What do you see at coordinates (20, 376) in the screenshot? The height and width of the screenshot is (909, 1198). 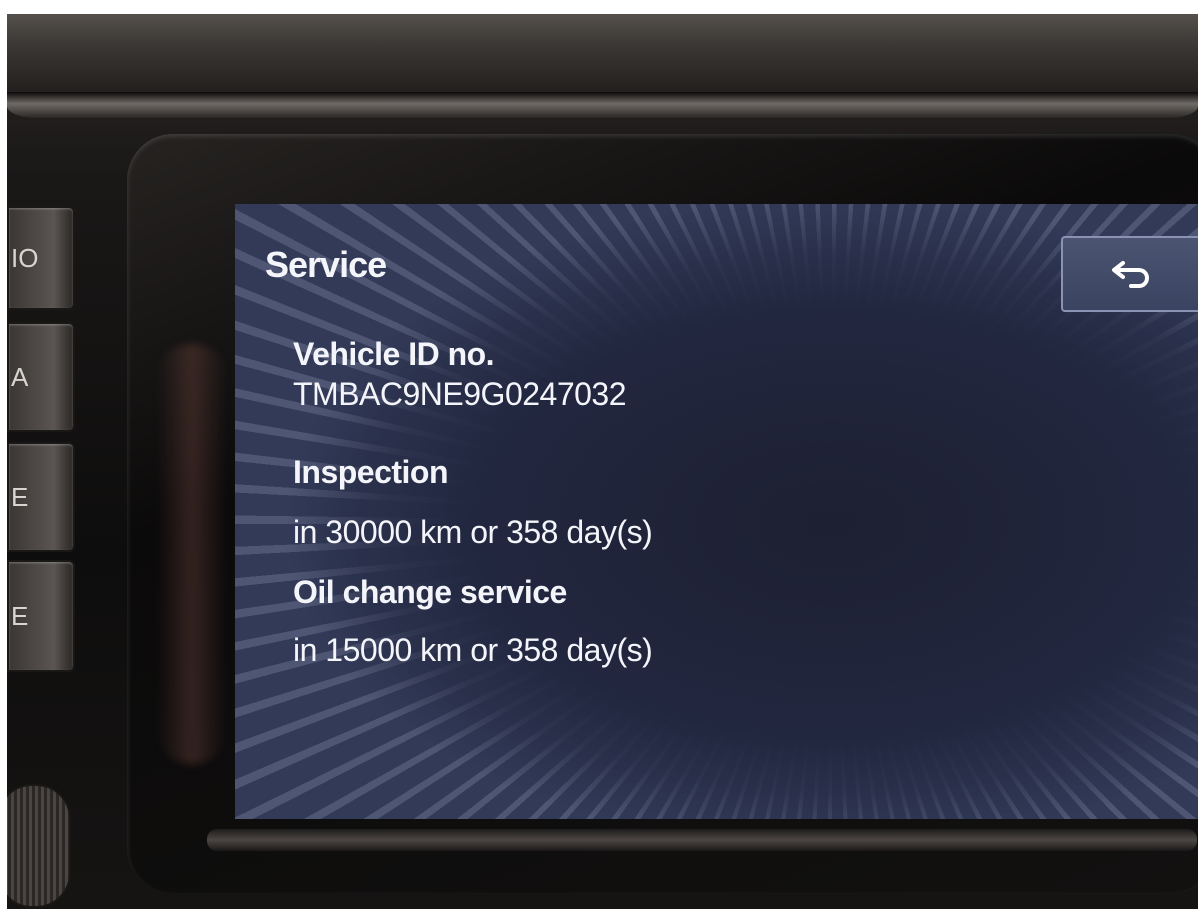 I see `hardware-button-label: A` at bounding box center [20, 376].